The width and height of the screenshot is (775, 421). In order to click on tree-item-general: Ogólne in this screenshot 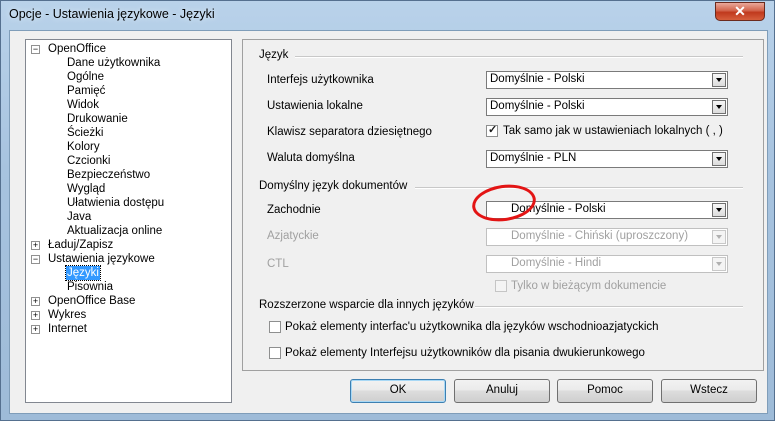, I will do `click(85, 77)`.